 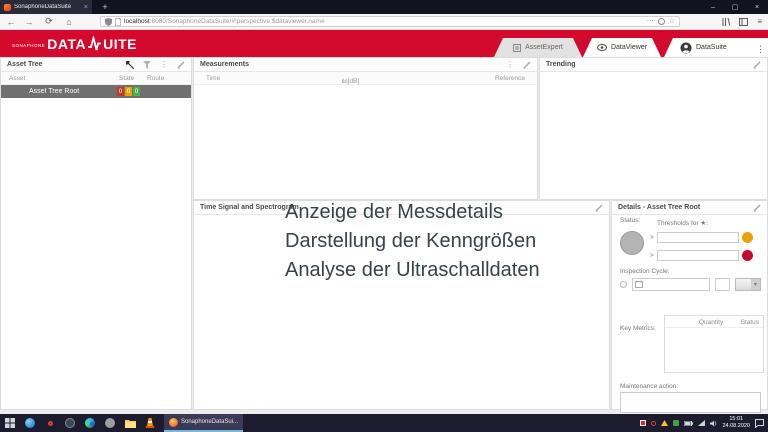 I want to click on asset-tree-header: Asset Tree ⋮, so click(x=96, y=65).